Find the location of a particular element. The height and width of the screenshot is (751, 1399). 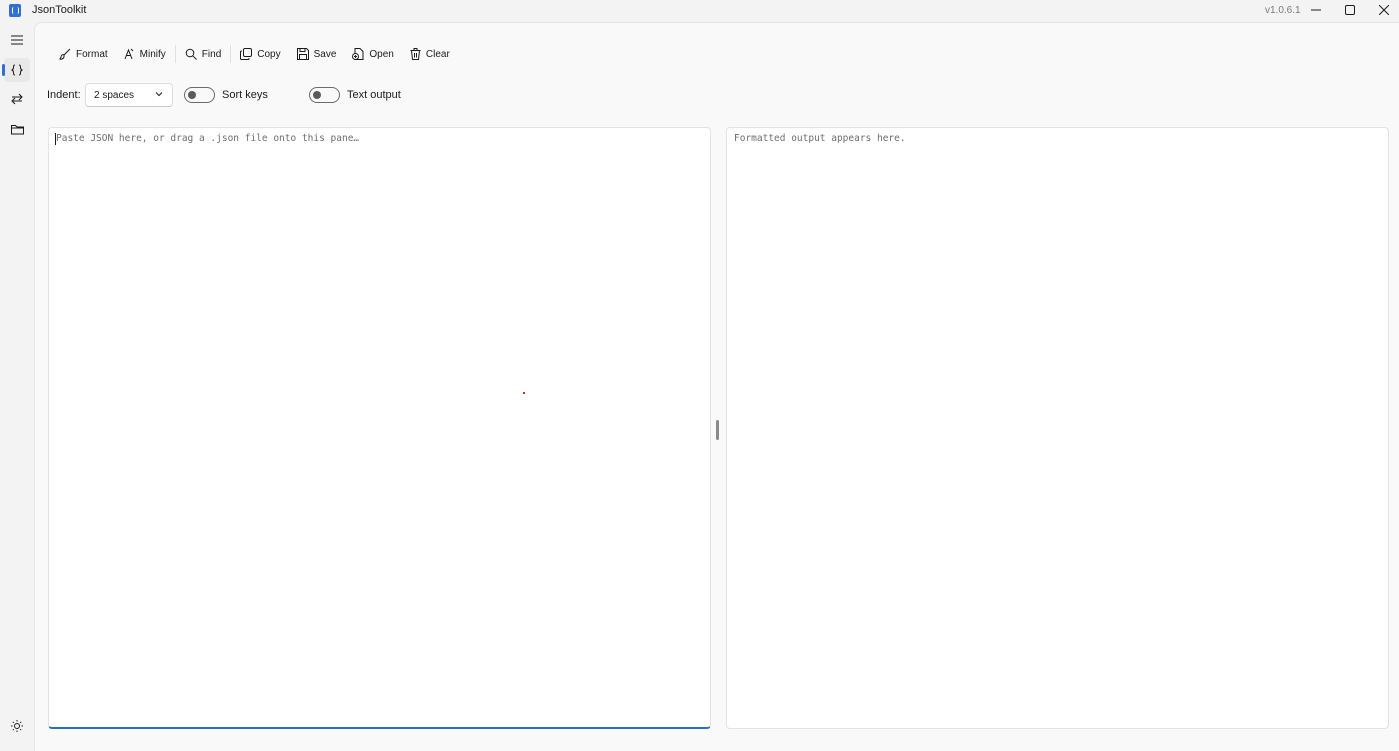

indent-select: 2 spaces is located at coordinates (129, 95).